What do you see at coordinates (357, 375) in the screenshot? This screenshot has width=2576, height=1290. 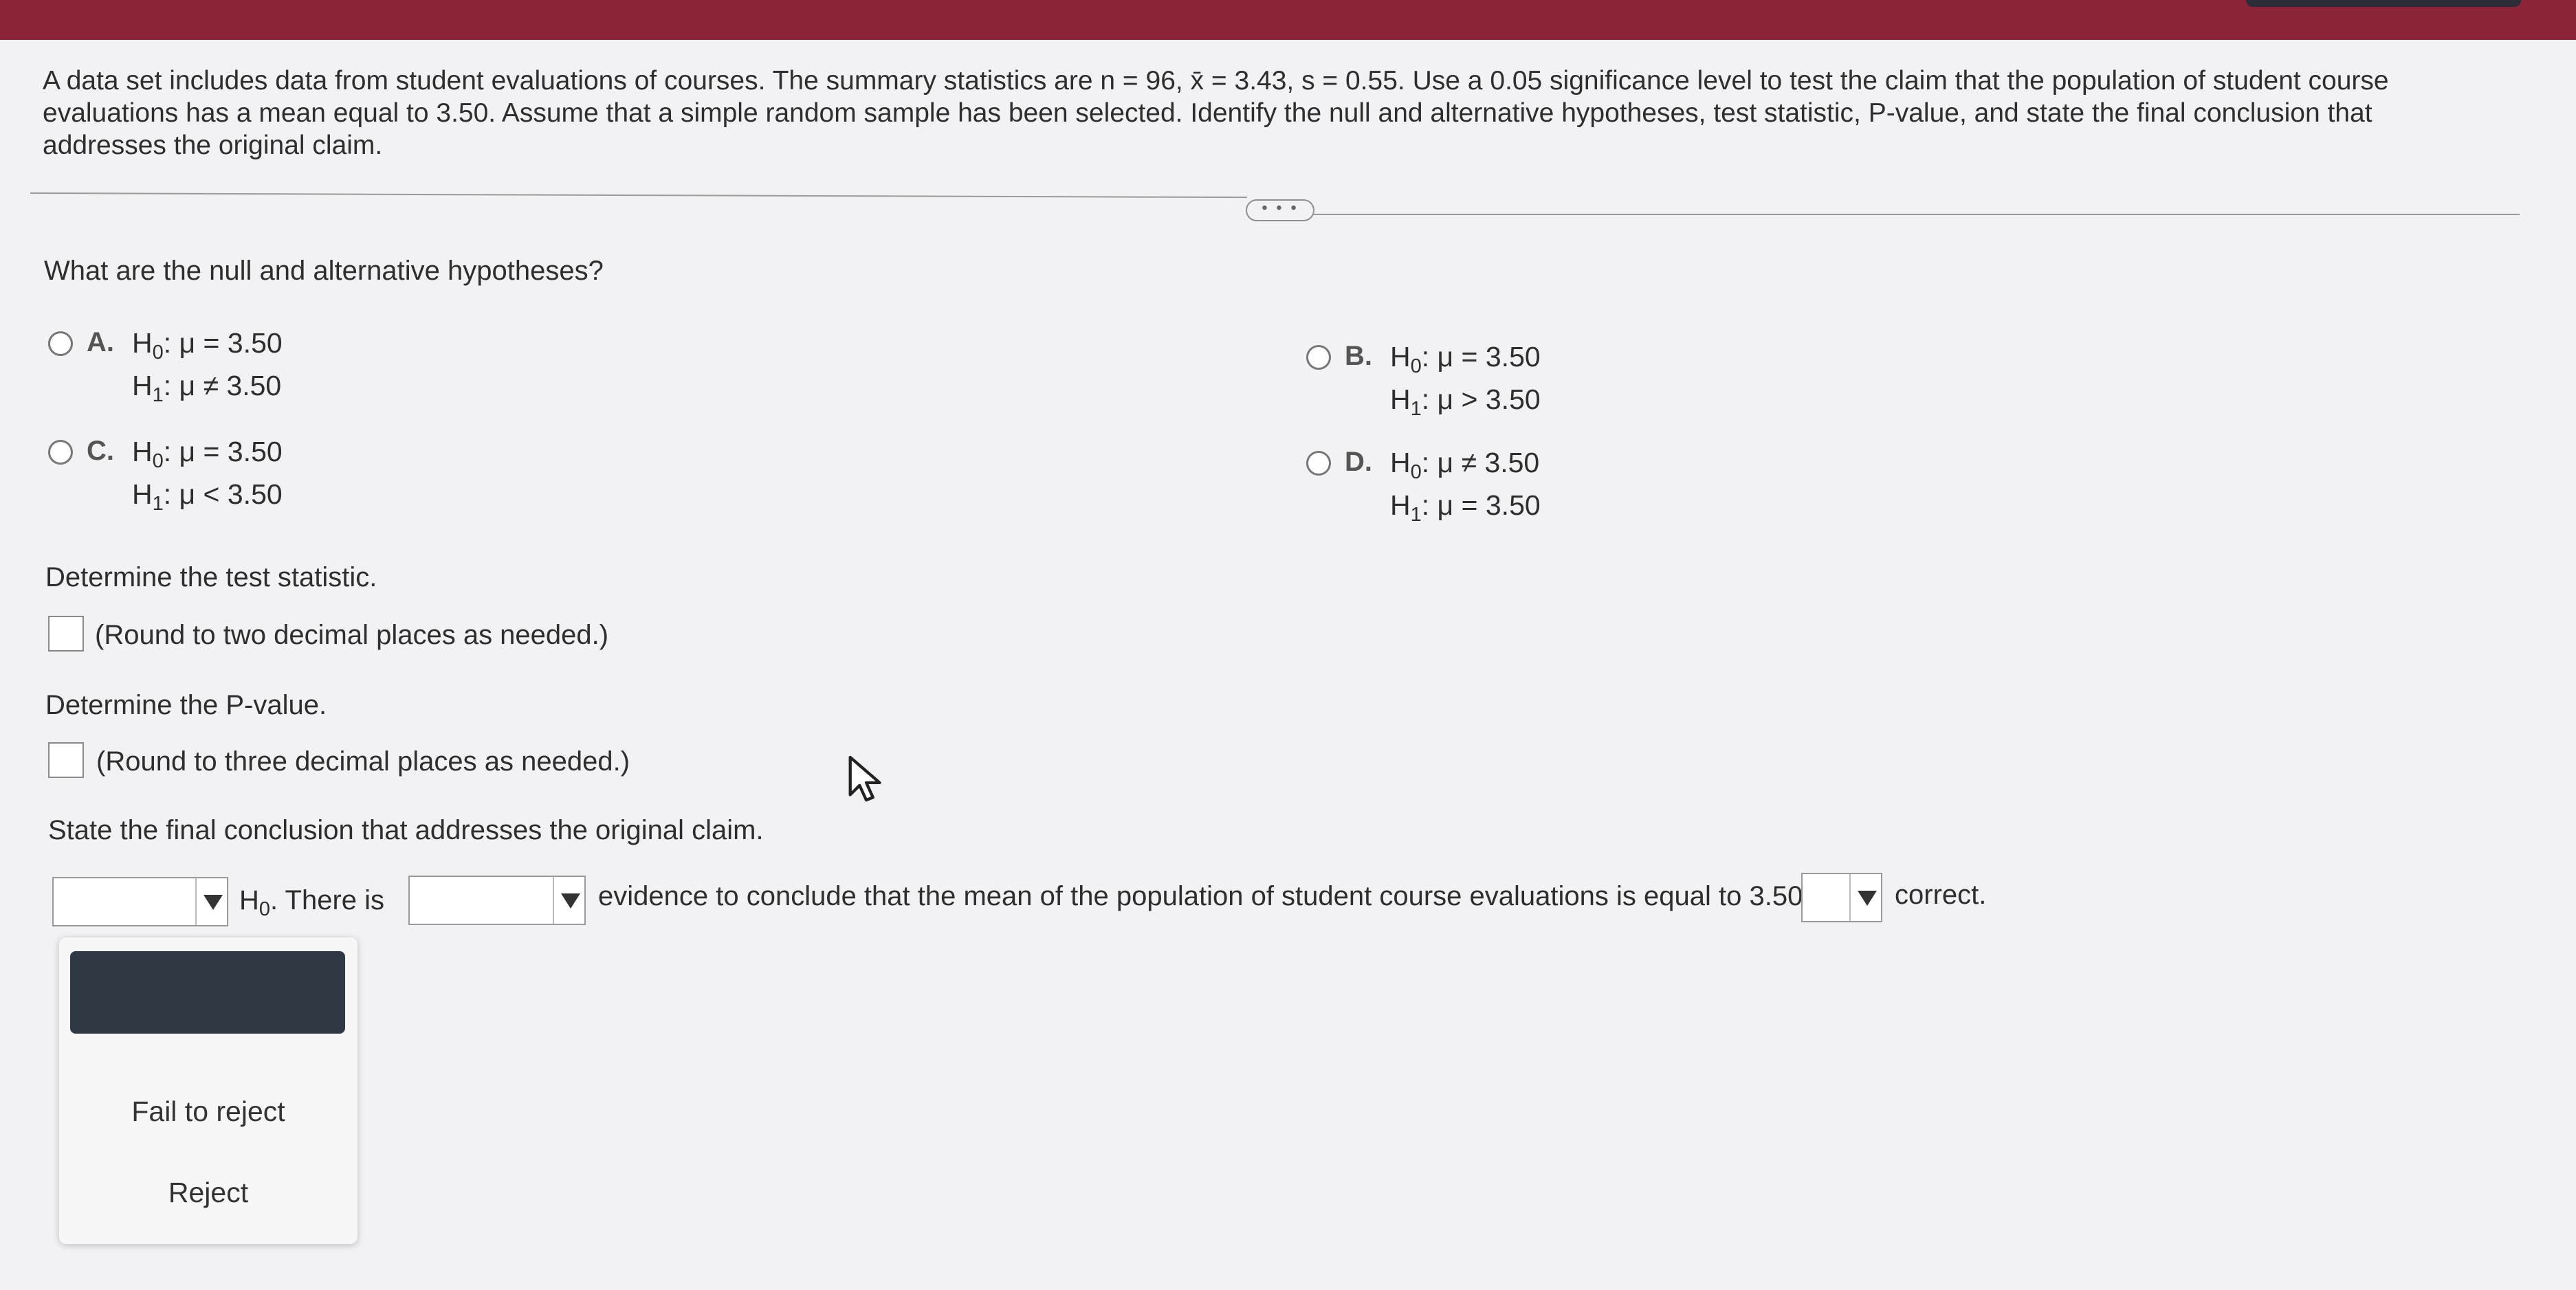 I see `option-a: A. H0: μ = 3.50 H1: μ ≠ 3.50` at bounding box center [357, 375].